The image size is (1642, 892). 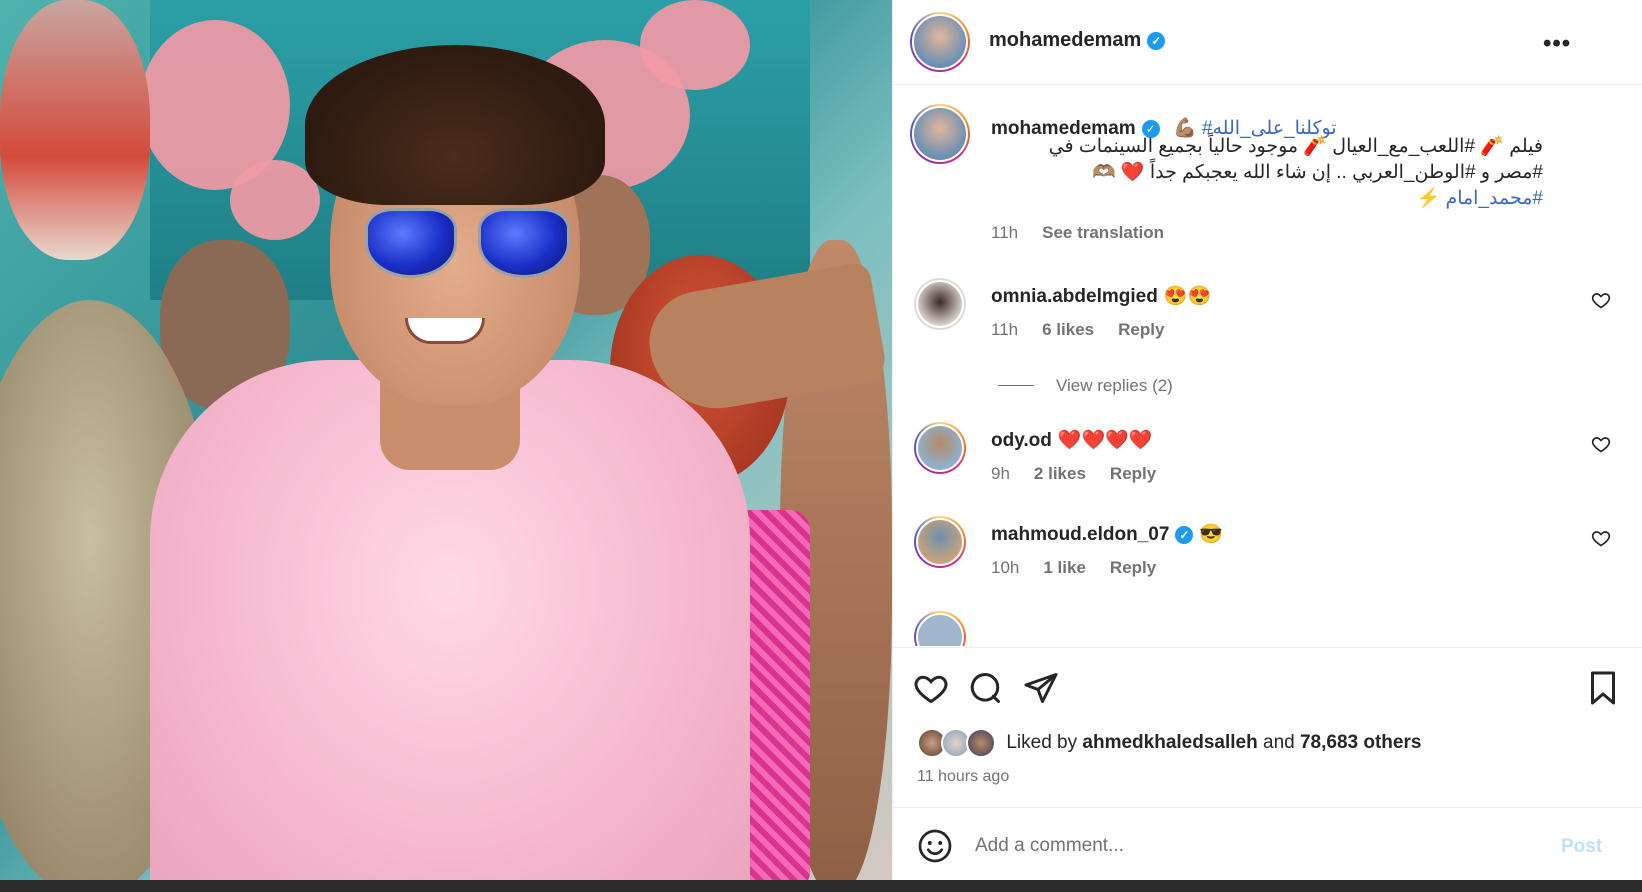 I want to click on hair, so click(x=455, y=125).